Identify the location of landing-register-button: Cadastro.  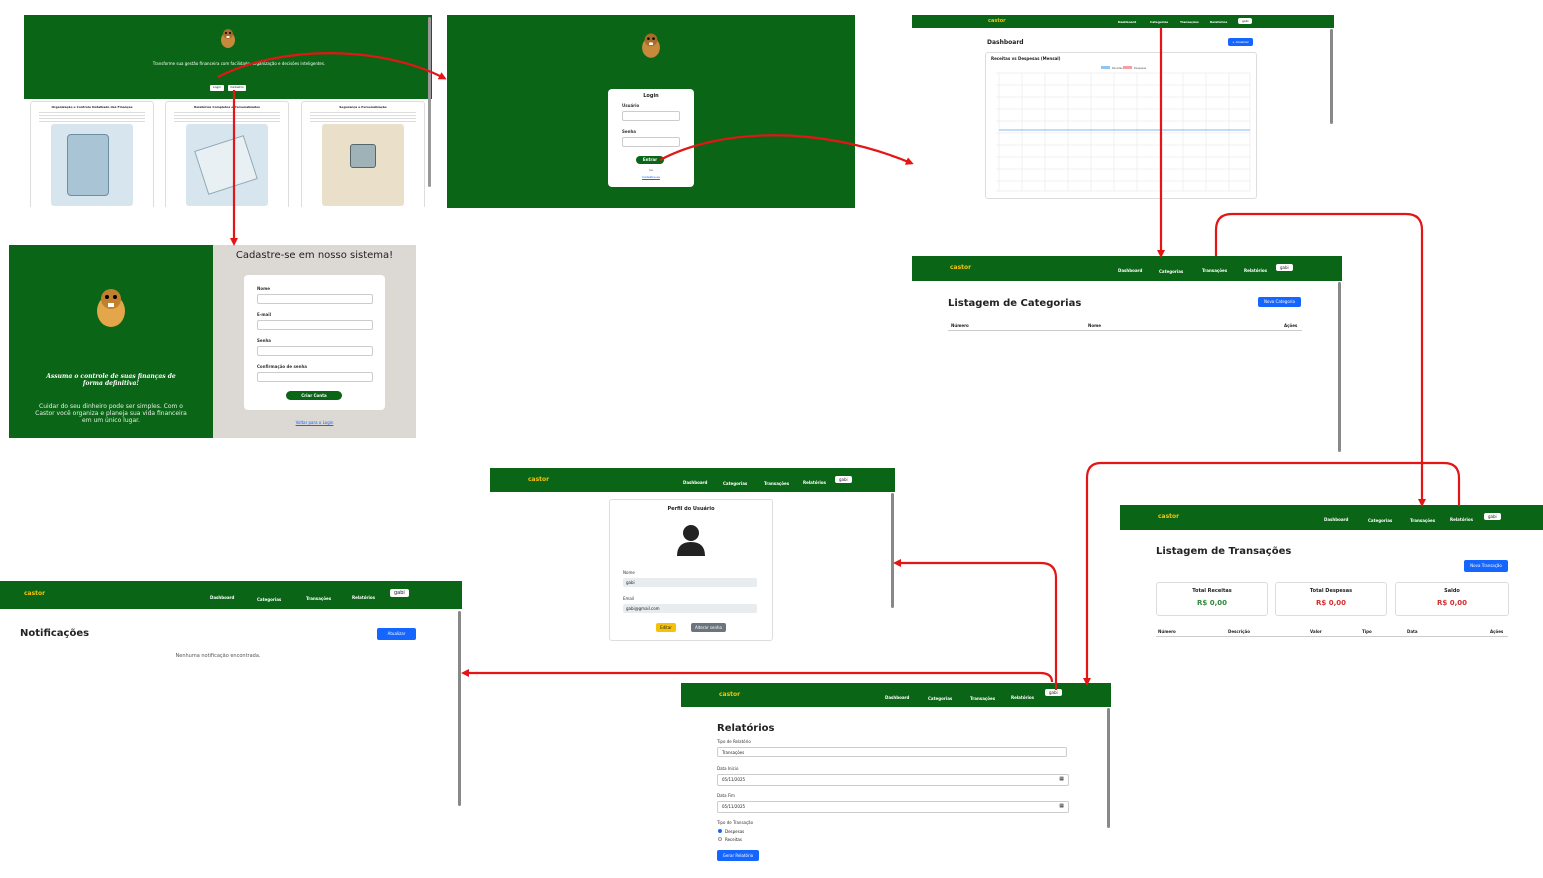
(237, 88).